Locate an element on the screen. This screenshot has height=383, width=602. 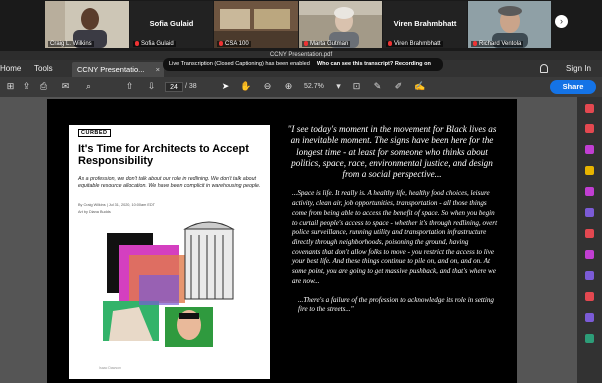
tab-close-icon: × is located at coordinates (158, 69).